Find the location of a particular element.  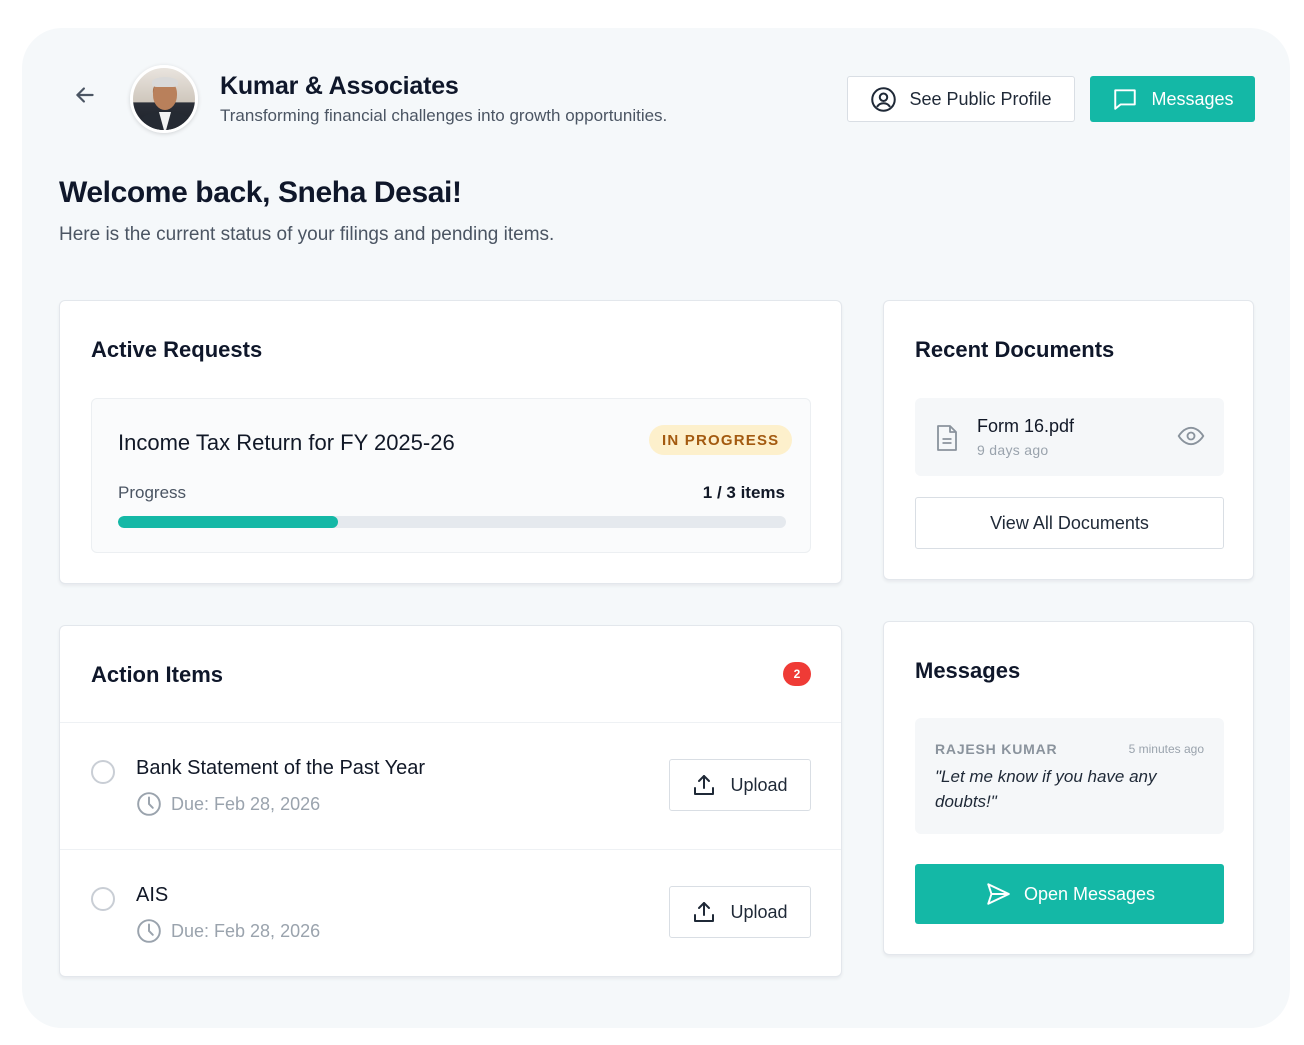

action-item-title: AIS is located at coordinates (152, 895).